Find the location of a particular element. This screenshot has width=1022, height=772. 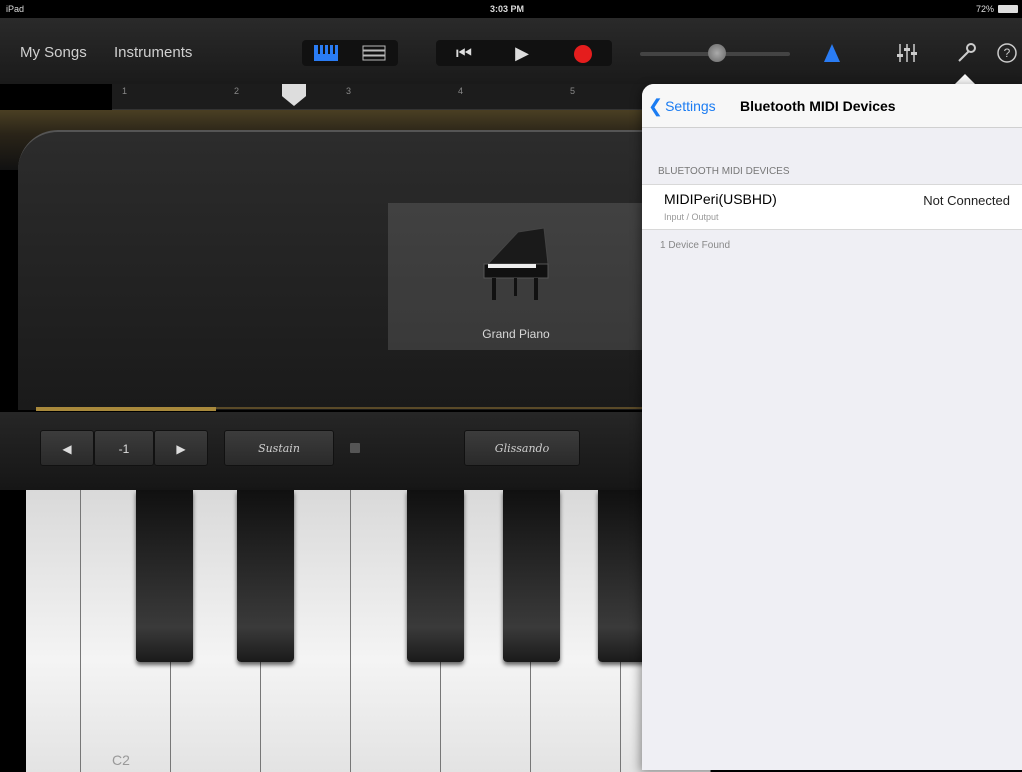

instrument-name: Grand Piano is located at coordinates (516, 334).